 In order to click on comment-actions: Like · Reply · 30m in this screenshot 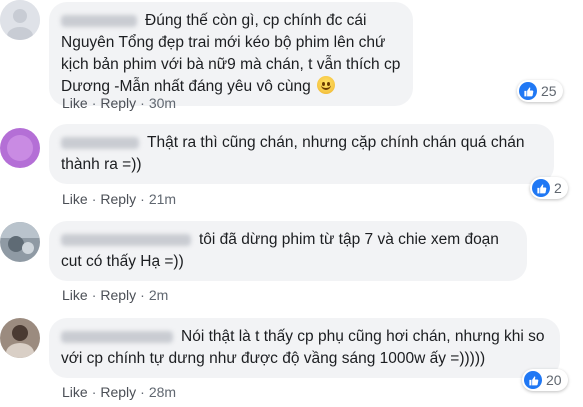, I will do `click(119, 103)`.